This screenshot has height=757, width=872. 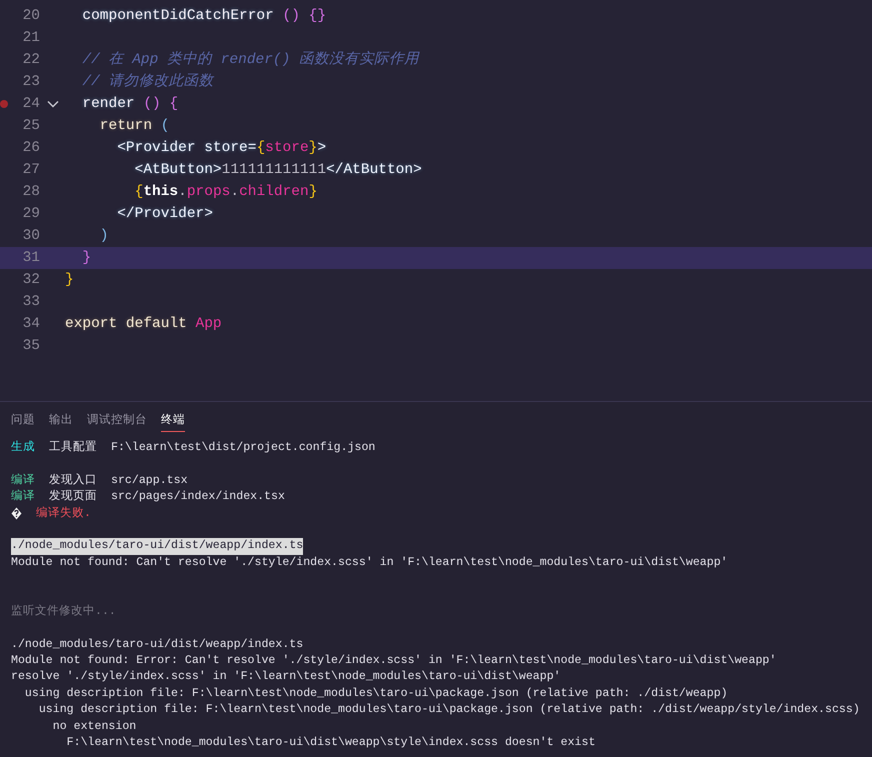 What do you see at coordinates (31, 302) in the screenshot?
I see `line-number: 33` at bounding box center [31, 302].